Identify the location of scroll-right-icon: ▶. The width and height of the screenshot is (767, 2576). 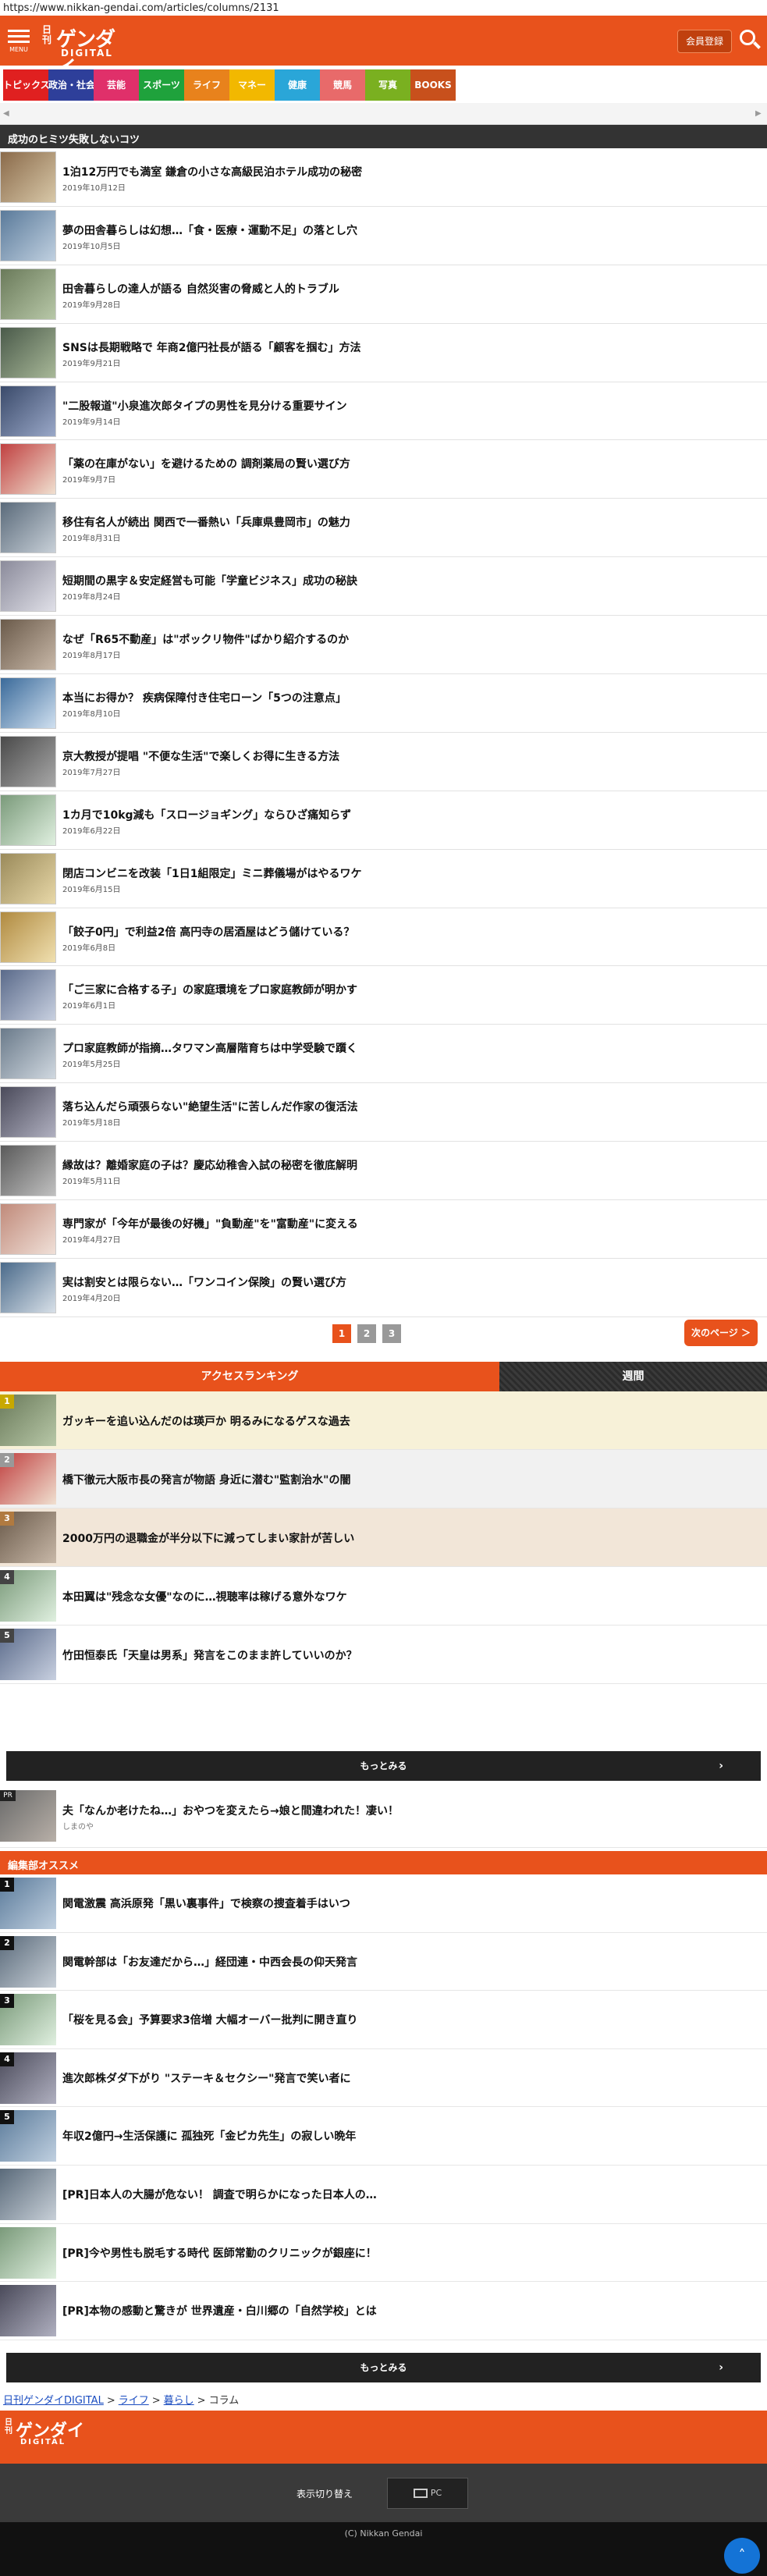
(758, 113).